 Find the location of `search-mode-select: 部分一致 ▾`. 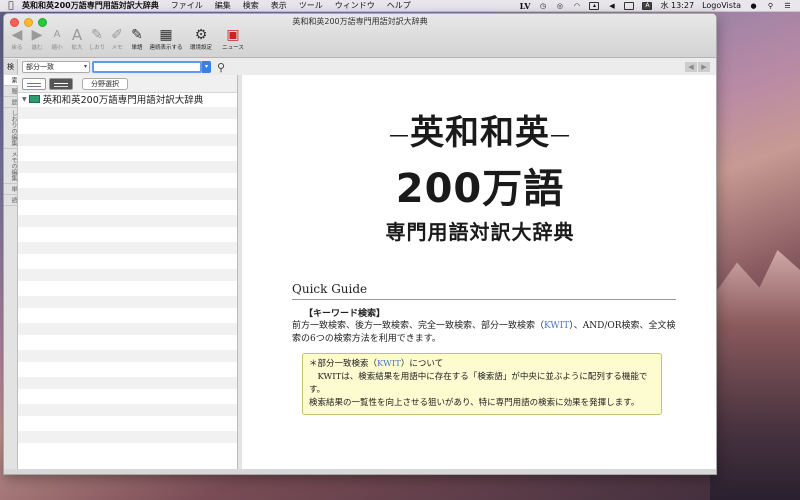

search-mode-select: 部分一致 ▾ is located at coordinates (56, 67).